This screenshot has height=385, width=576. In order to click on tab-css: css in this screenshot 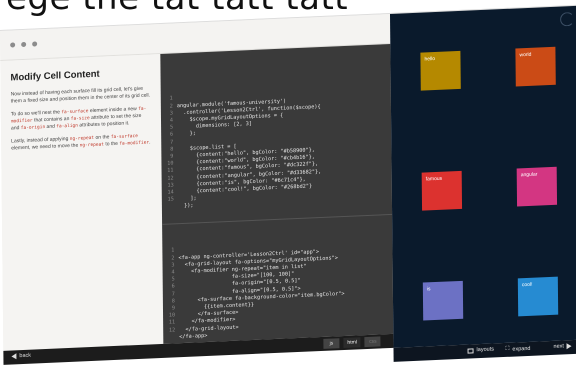, I will do `click(372, 342)`.